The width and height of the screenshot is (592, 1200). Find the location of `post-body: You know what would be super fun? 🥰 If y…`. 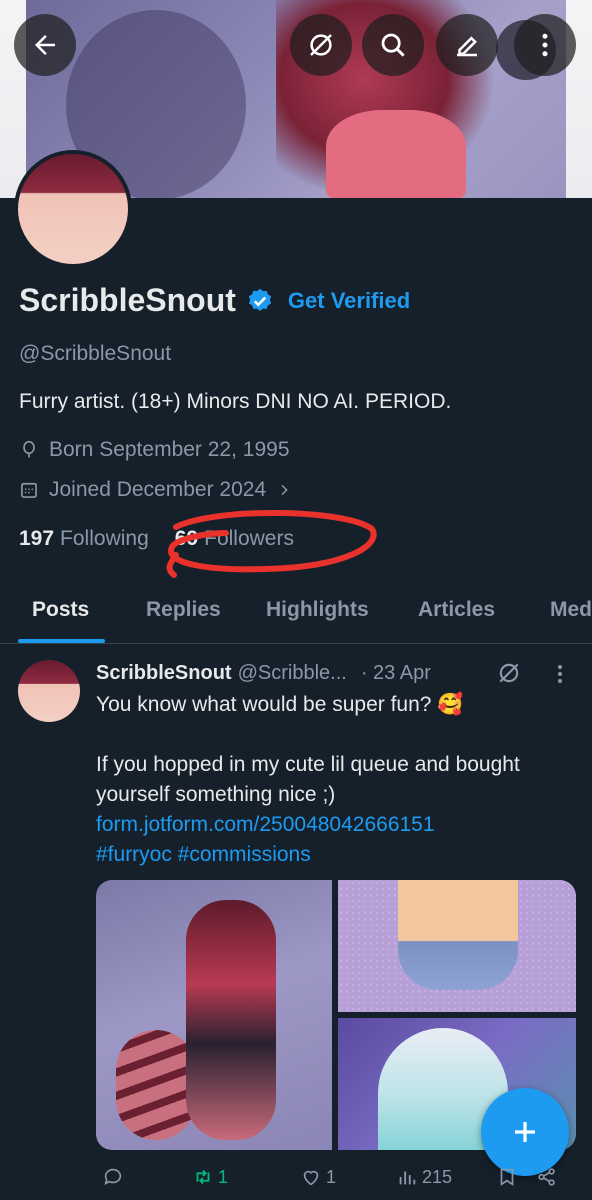

post-body: You know what would be super fun? 🥰 If y… is located at coordinates (341, 780).